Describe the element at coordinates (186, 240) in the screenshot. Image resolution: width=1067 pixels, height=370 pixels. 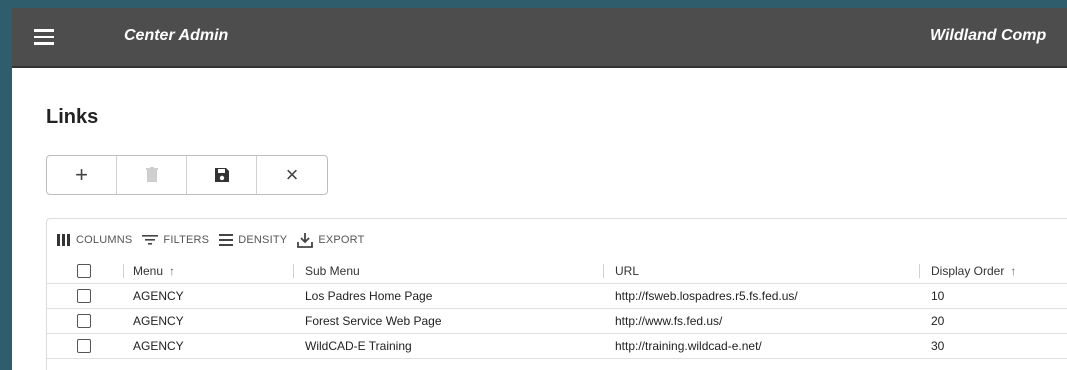
I see `filters-label: FILTERS` at that location.